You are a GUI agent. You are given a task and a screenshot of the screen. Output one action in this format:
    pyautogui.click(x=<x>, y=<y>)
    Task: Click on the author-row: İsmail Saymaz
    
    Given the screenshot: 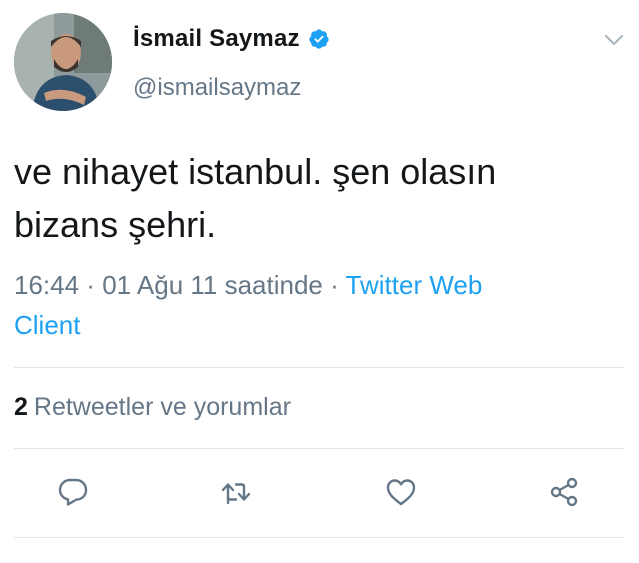 What is the action you would take?
    pyautogui.click(x=231, y=39)
    